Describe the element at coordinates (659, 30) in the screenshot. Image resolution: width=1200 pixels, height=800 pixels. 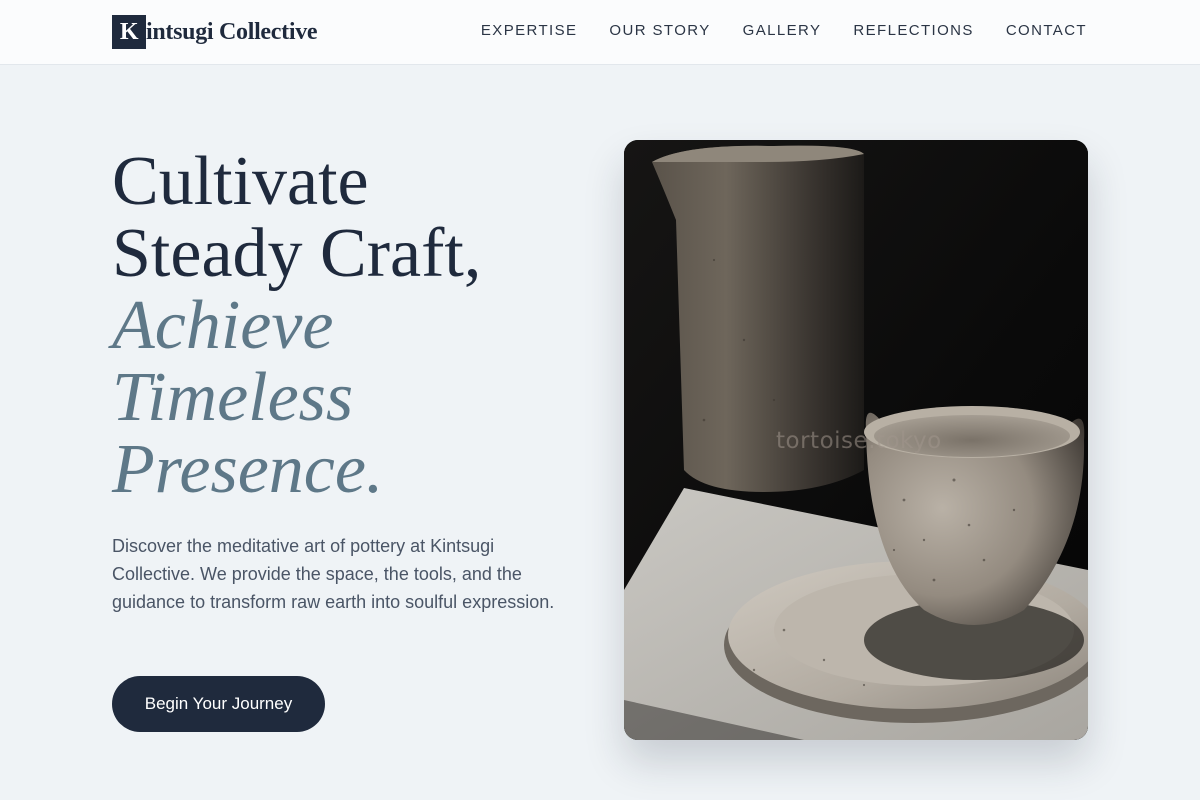
I see `nav-link-our-story: OUR STORY` at that location.